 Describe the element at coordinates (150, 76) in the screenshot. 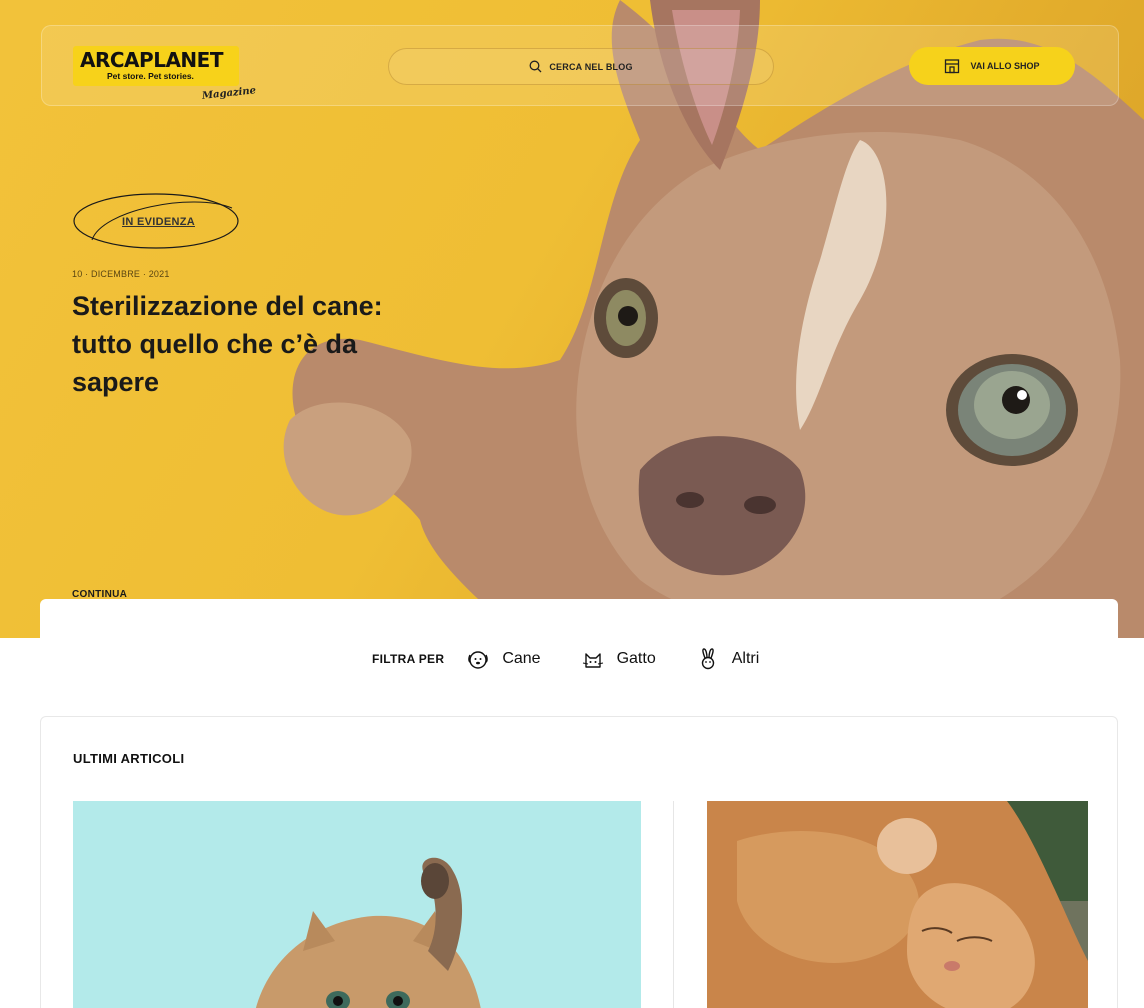

I see `logo-tagline: Pet store. Pet stories.` at that location.